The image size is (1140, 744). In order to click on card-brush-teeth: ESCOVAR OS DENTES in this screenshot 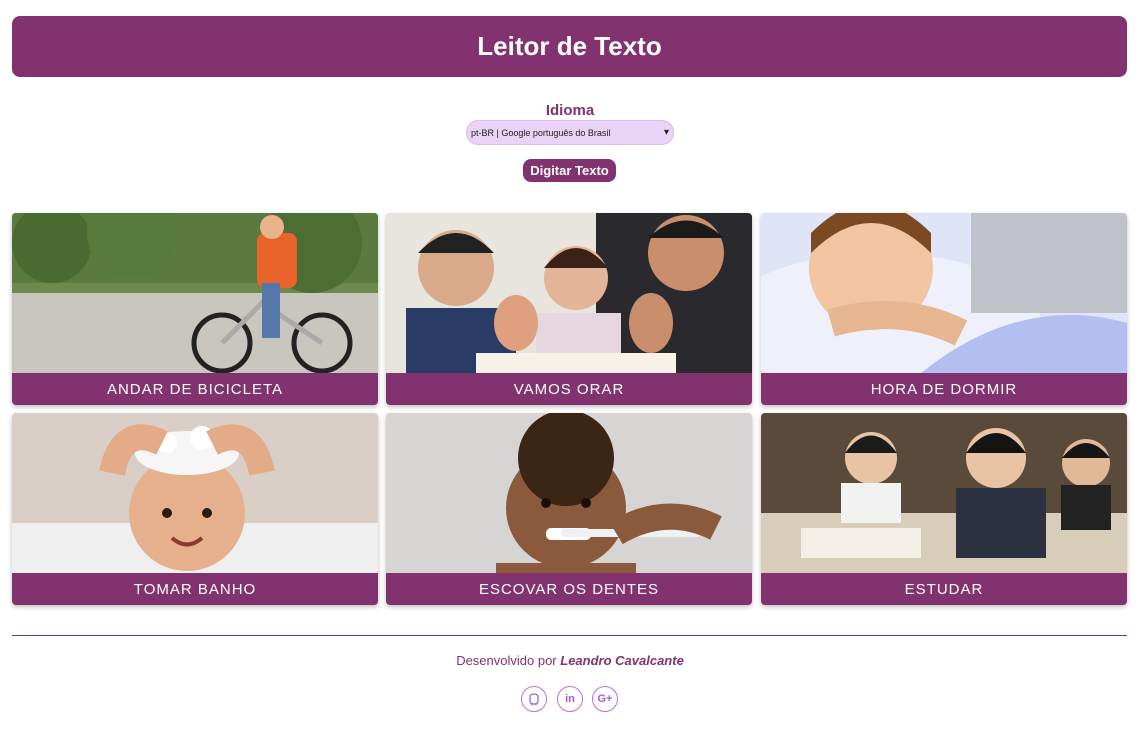, I will do `click(569, 509)`.